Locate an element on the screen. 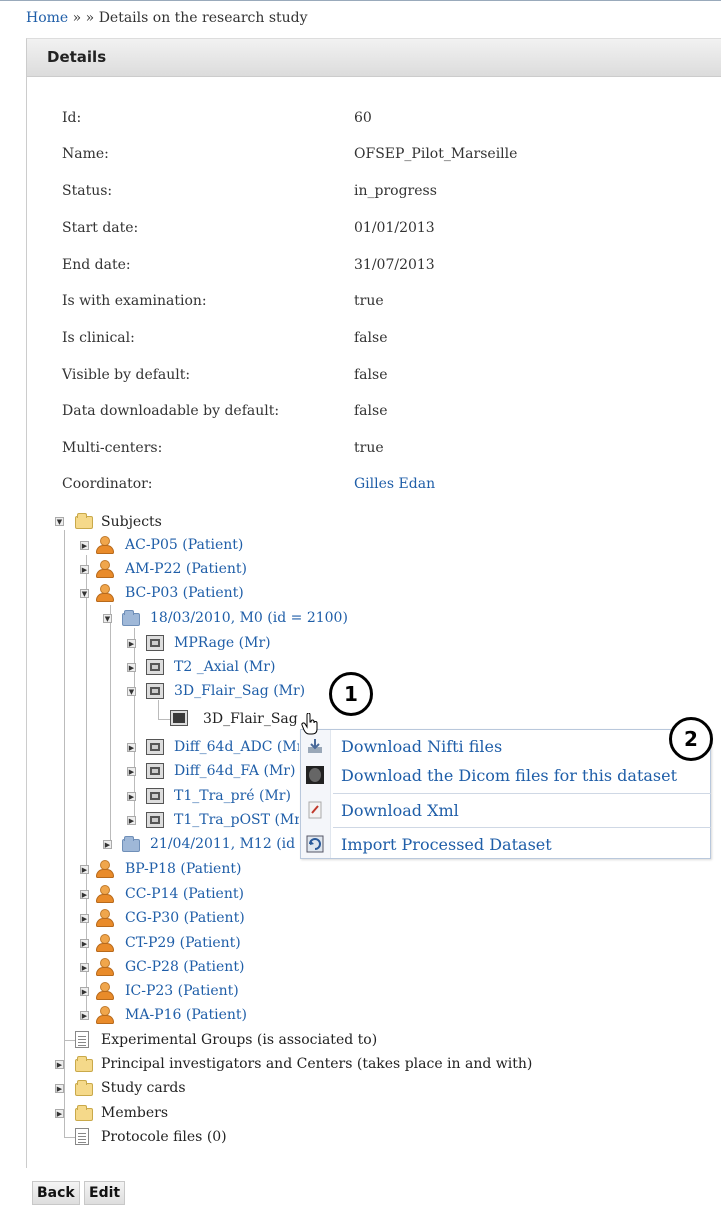 This screenshot has height=1211, width=721. tree-node-patient: ▶ CG-P30 (Patient) is located at coordinates (180, 918).